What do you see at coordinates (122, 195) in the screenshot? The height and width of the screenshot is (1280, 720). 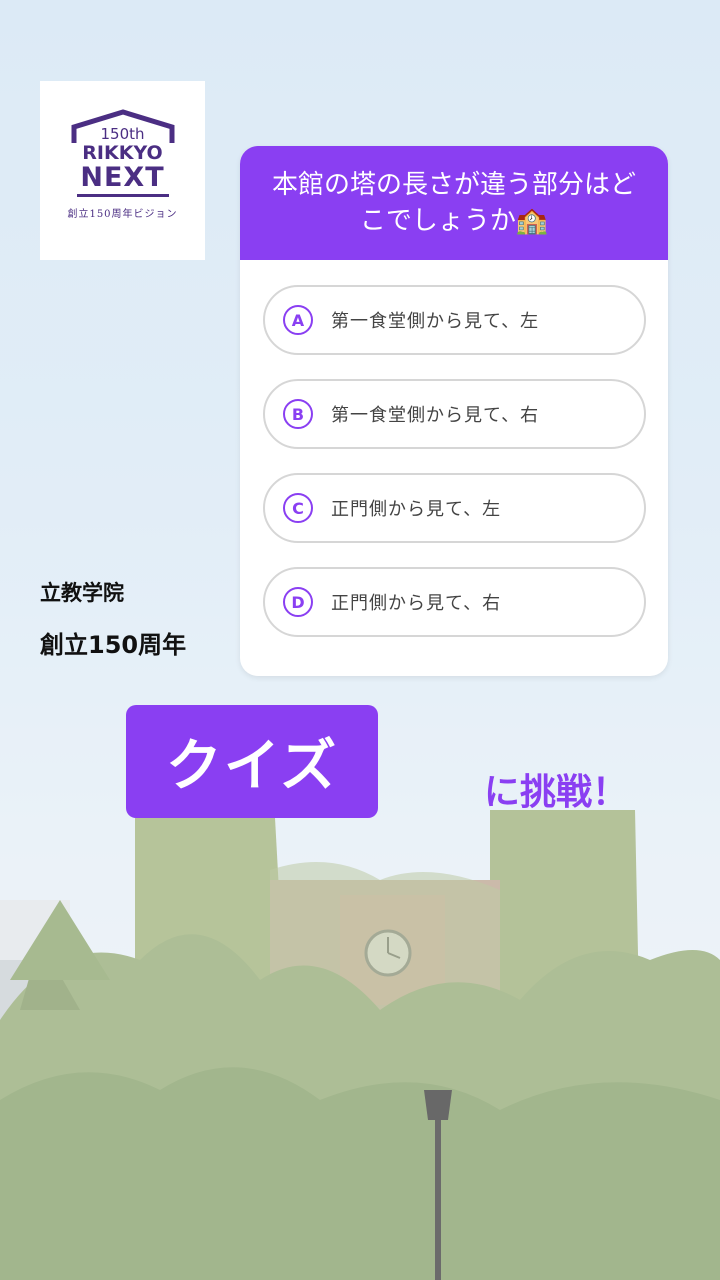 I see `logo-divider` at bounding box center [122, 195].